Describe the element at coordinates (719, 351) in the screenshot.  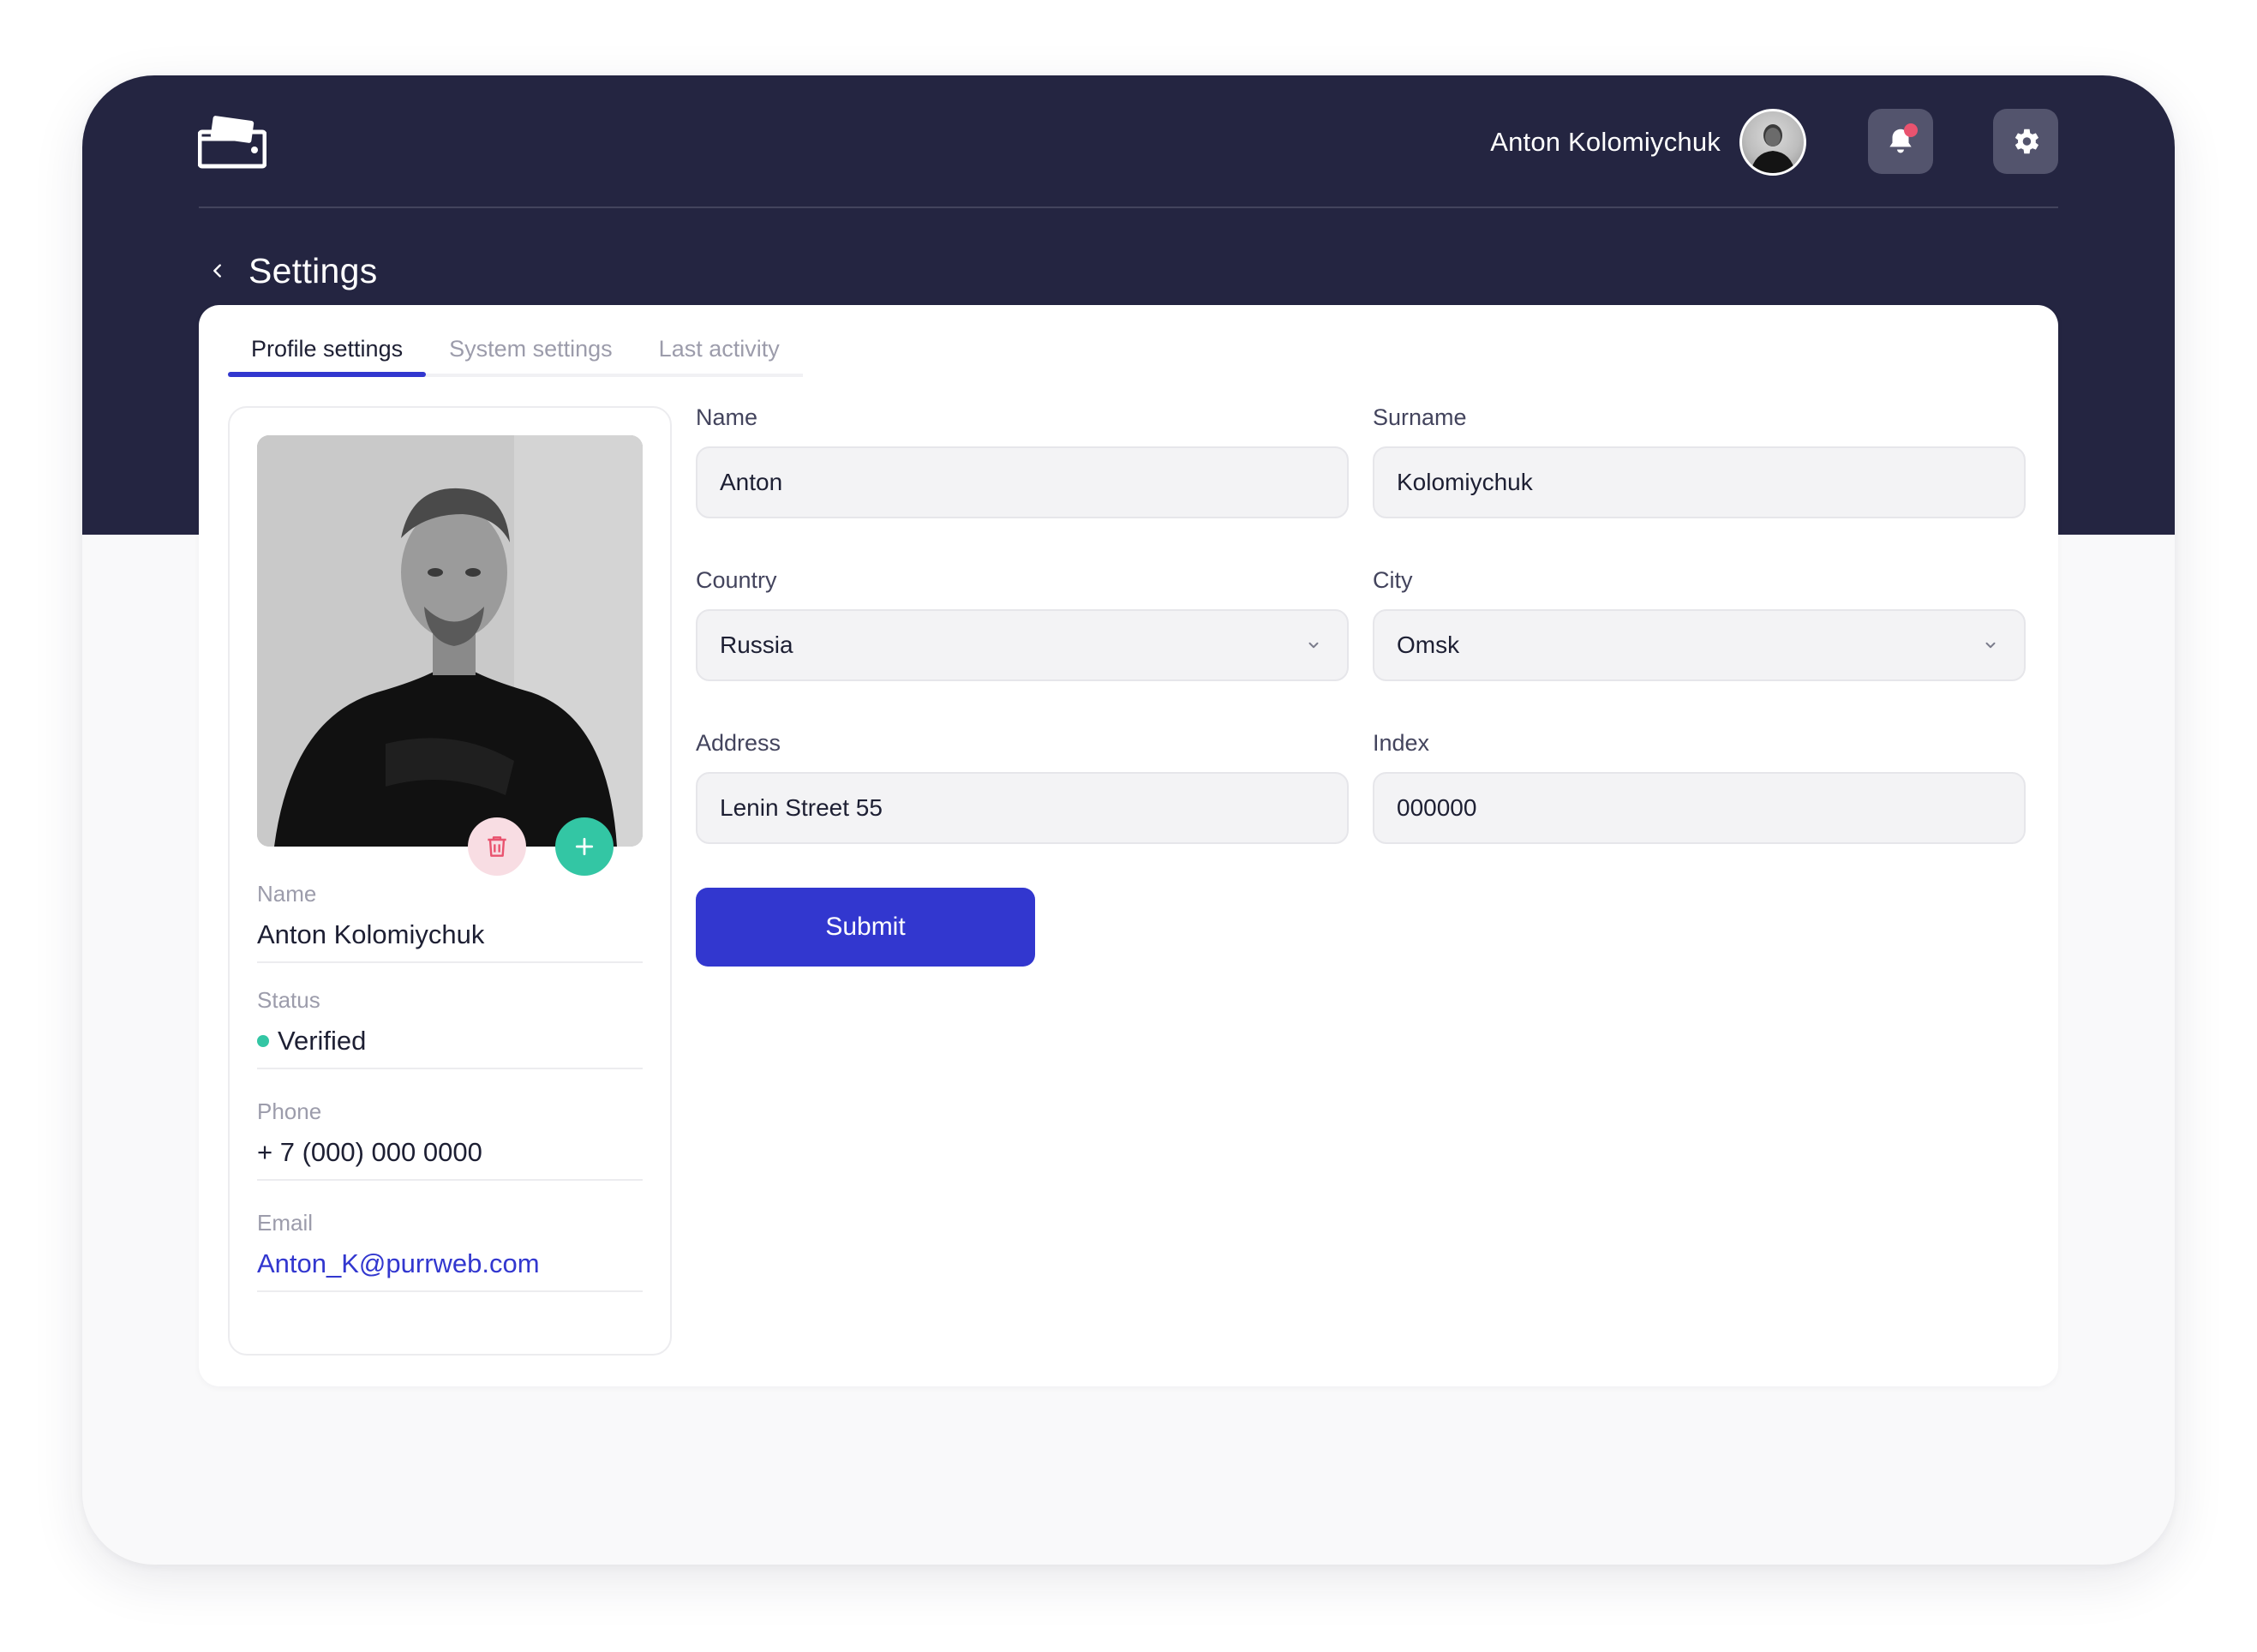
I see `tab-last-activity: Last activity` at that location.